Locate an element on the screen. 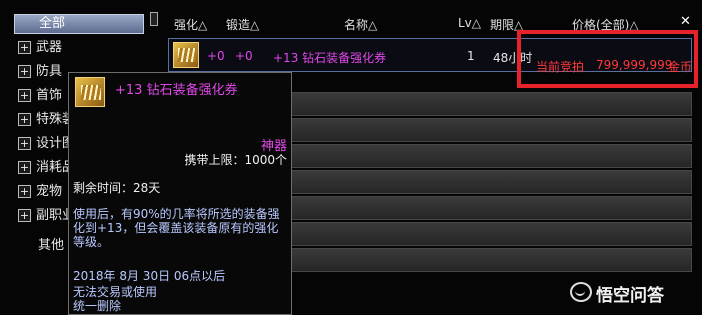 Image resolution: width=702 pixels, height=315 pixels. sort-forge: 锻造△ is located at coordinates (242, 24).